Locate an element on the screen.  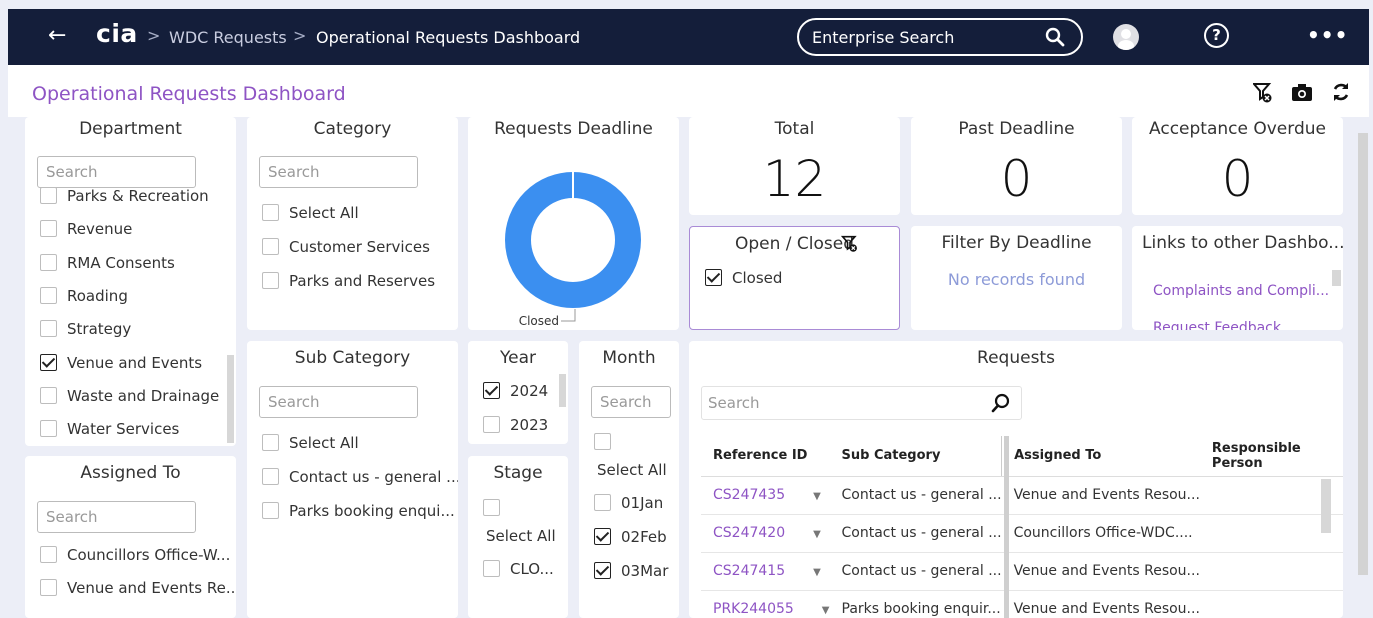
user-icon is located at coordinates (1126, 39).